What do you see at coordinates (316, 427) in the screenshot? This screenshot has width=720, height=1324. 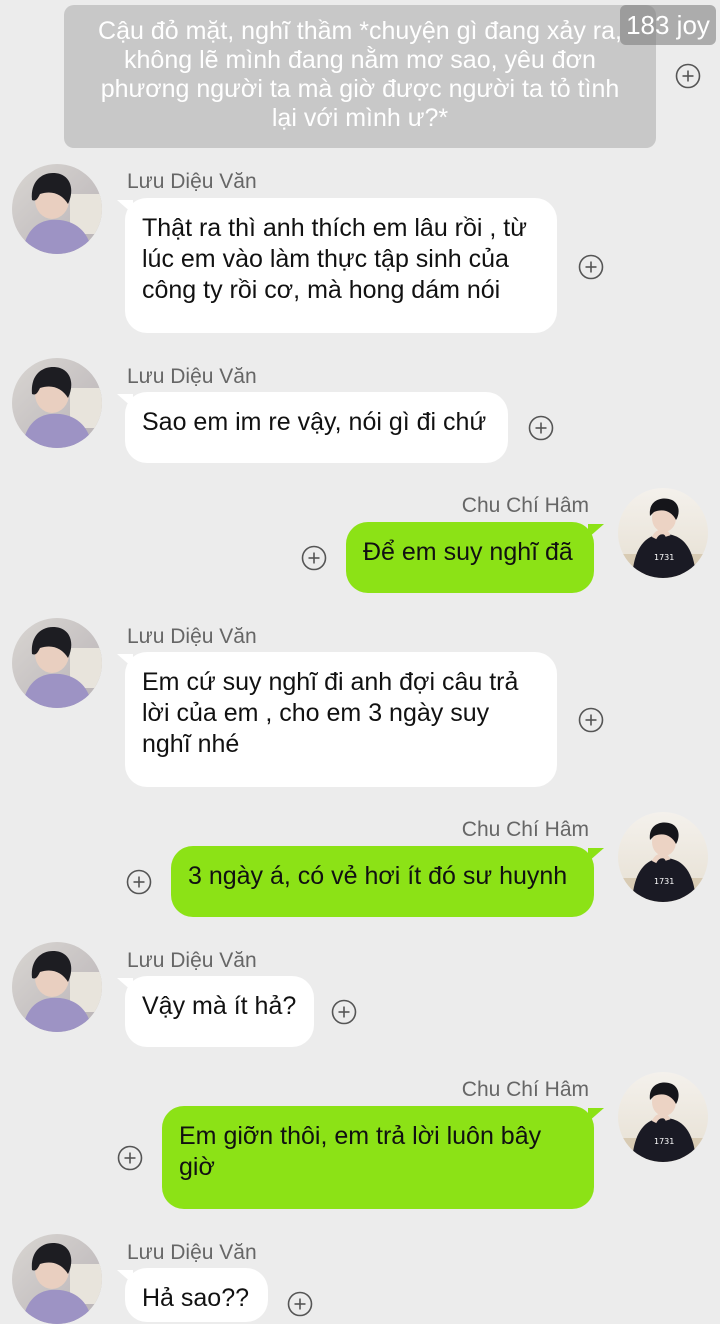 I see `message-bubble-received: Sao em im re vậy, nói gì đi chứ` at bounding box center [316, 427].